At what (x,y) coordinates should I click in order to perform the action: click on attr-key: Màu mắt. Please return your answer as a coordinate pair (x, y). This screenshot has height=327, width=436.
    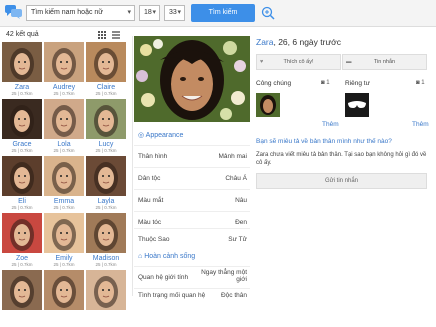
    Looking at the image, I should click on (151, 200).